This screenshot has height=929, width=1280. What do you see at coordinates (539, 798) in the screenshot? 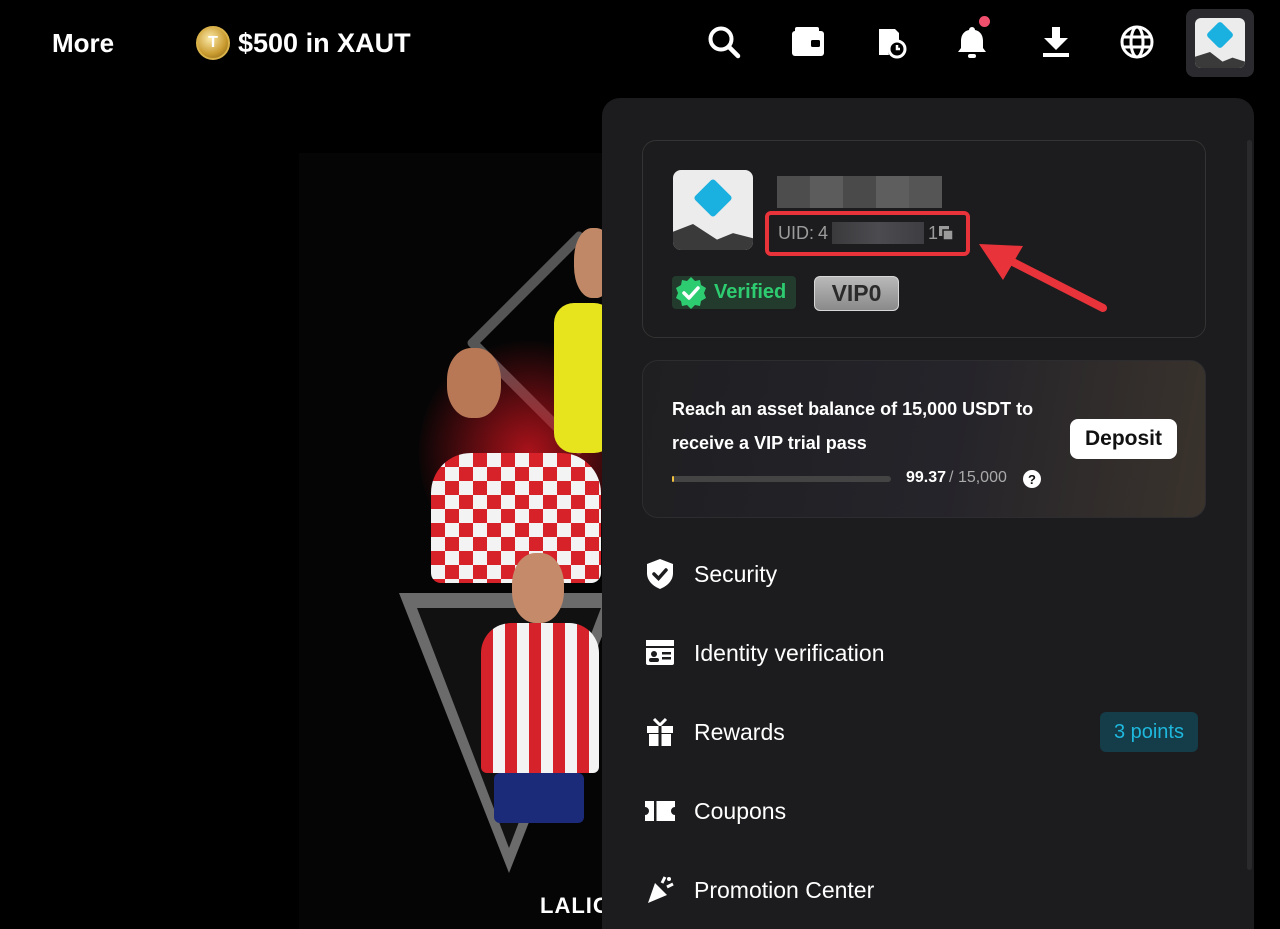
I see `player-shorts` at bounding box center [539, 798].